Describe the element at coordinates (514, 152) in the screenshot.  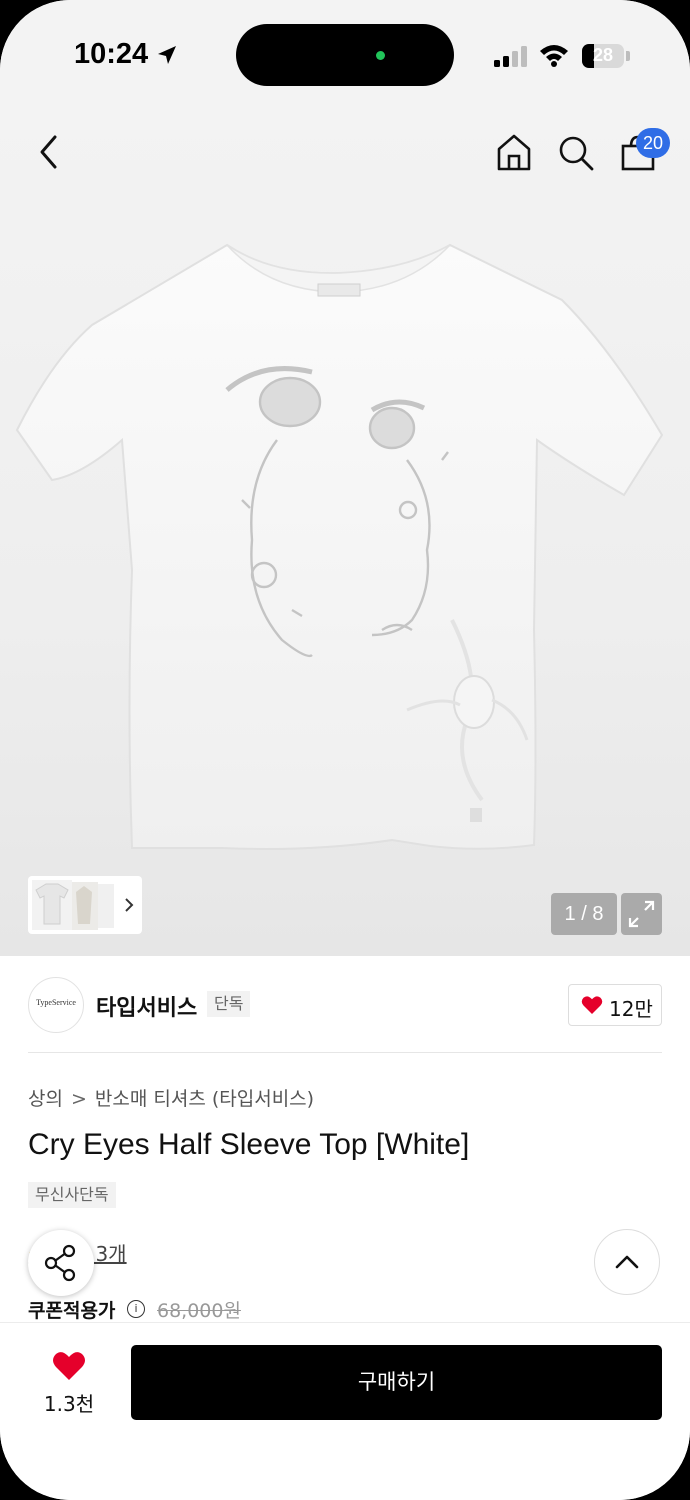
I see `home-icon` at that location.